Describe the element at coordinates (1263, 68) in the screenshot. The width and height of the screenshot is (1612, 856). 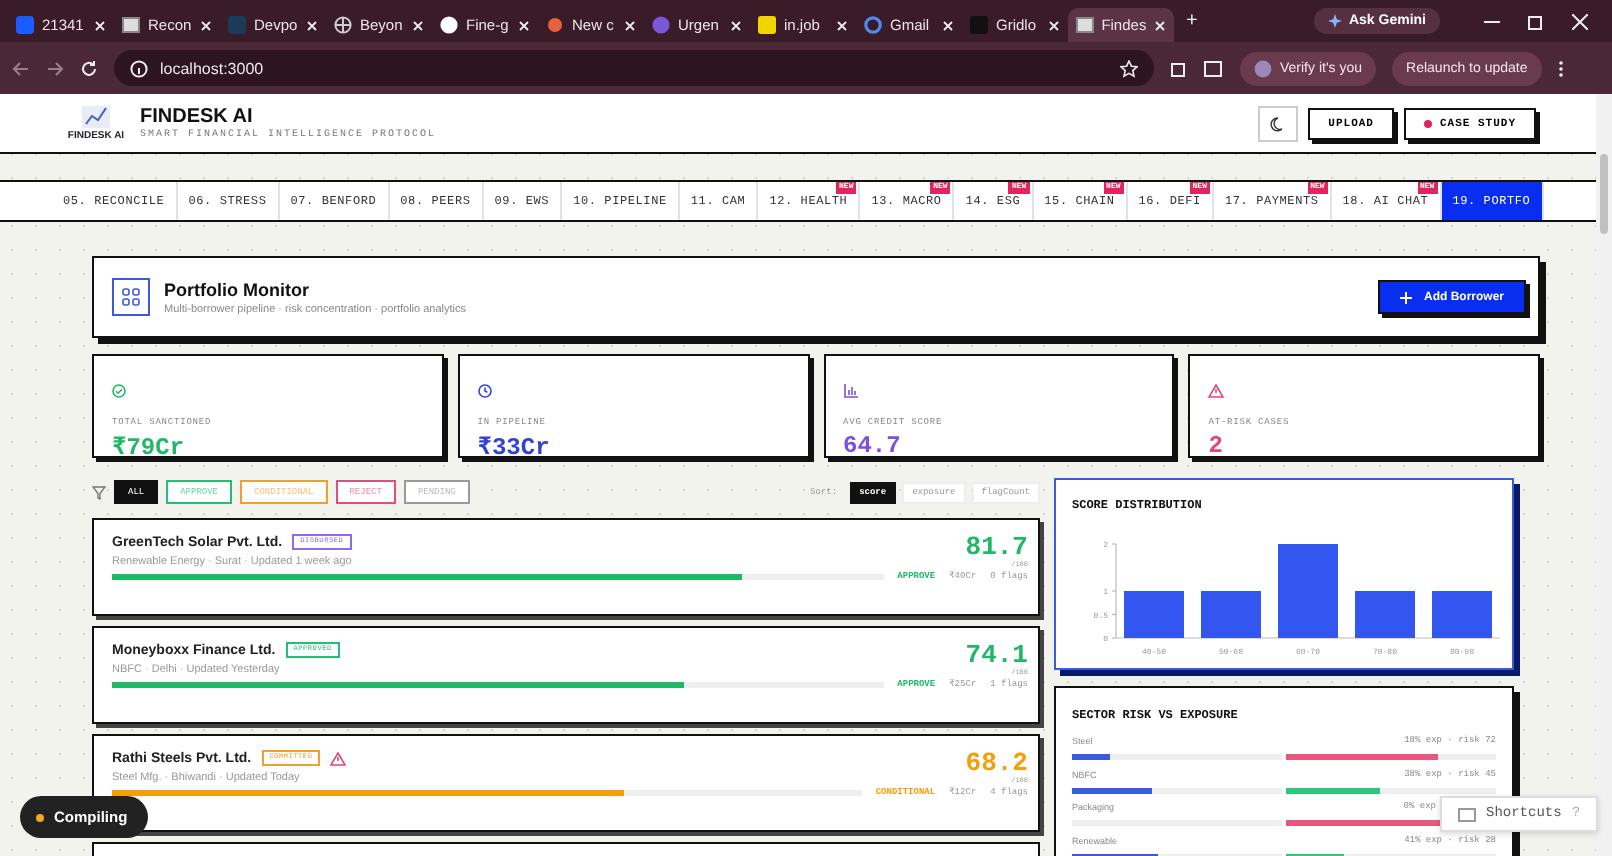
I see `avatar-icon` at that location.